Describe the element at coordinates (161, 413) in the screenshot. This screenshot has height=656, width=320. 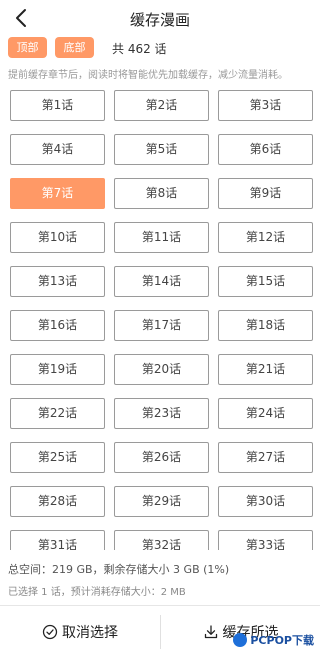
I see `chapter-item: 第23话` at that location.